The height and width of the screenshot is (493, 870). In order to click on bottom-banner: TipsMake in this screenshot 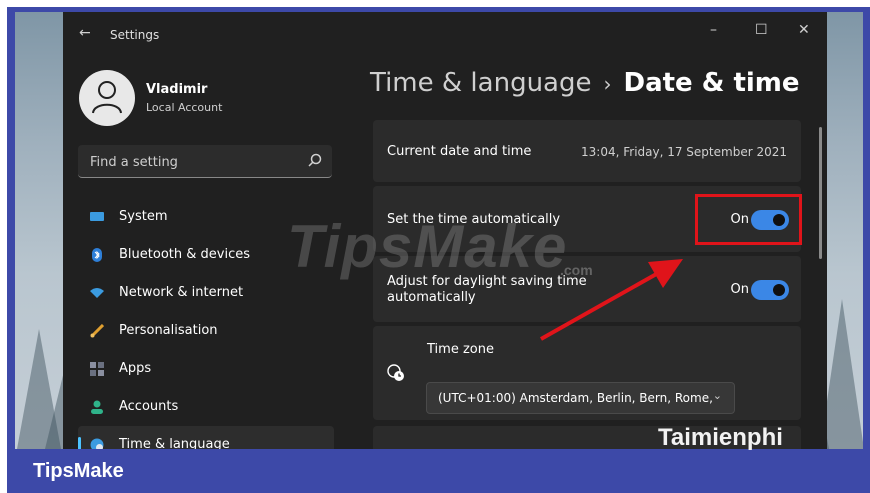, I will do `click(438, 472)`.